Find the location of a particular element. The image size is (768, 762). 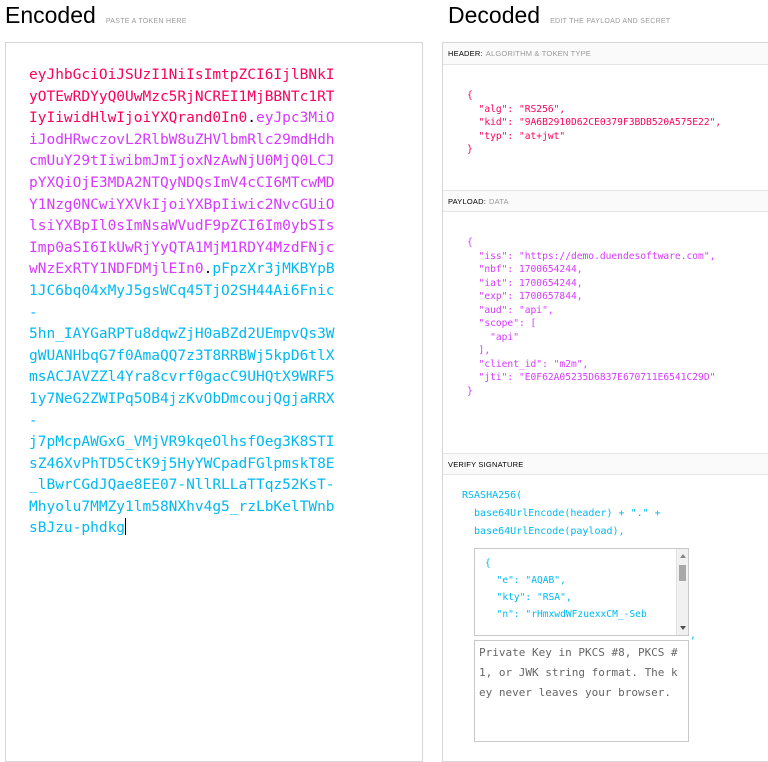

text-caret is located at coordinates (126, 527).